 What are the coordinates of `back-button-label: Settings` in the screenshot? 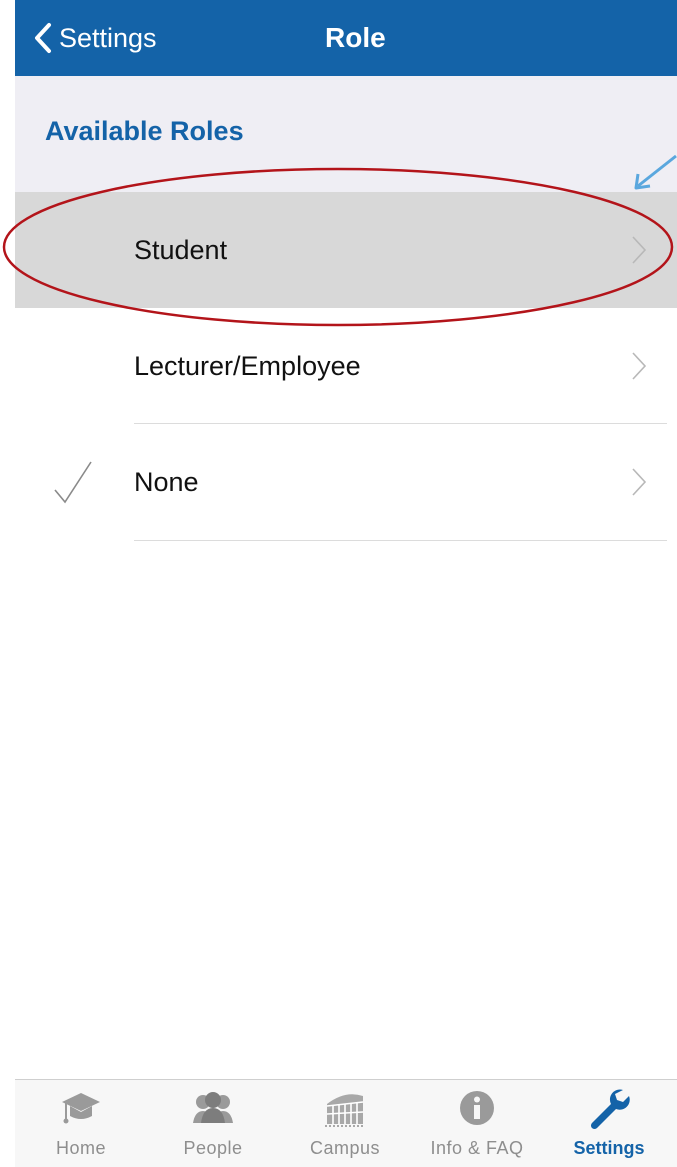 It's located at (108, 37).